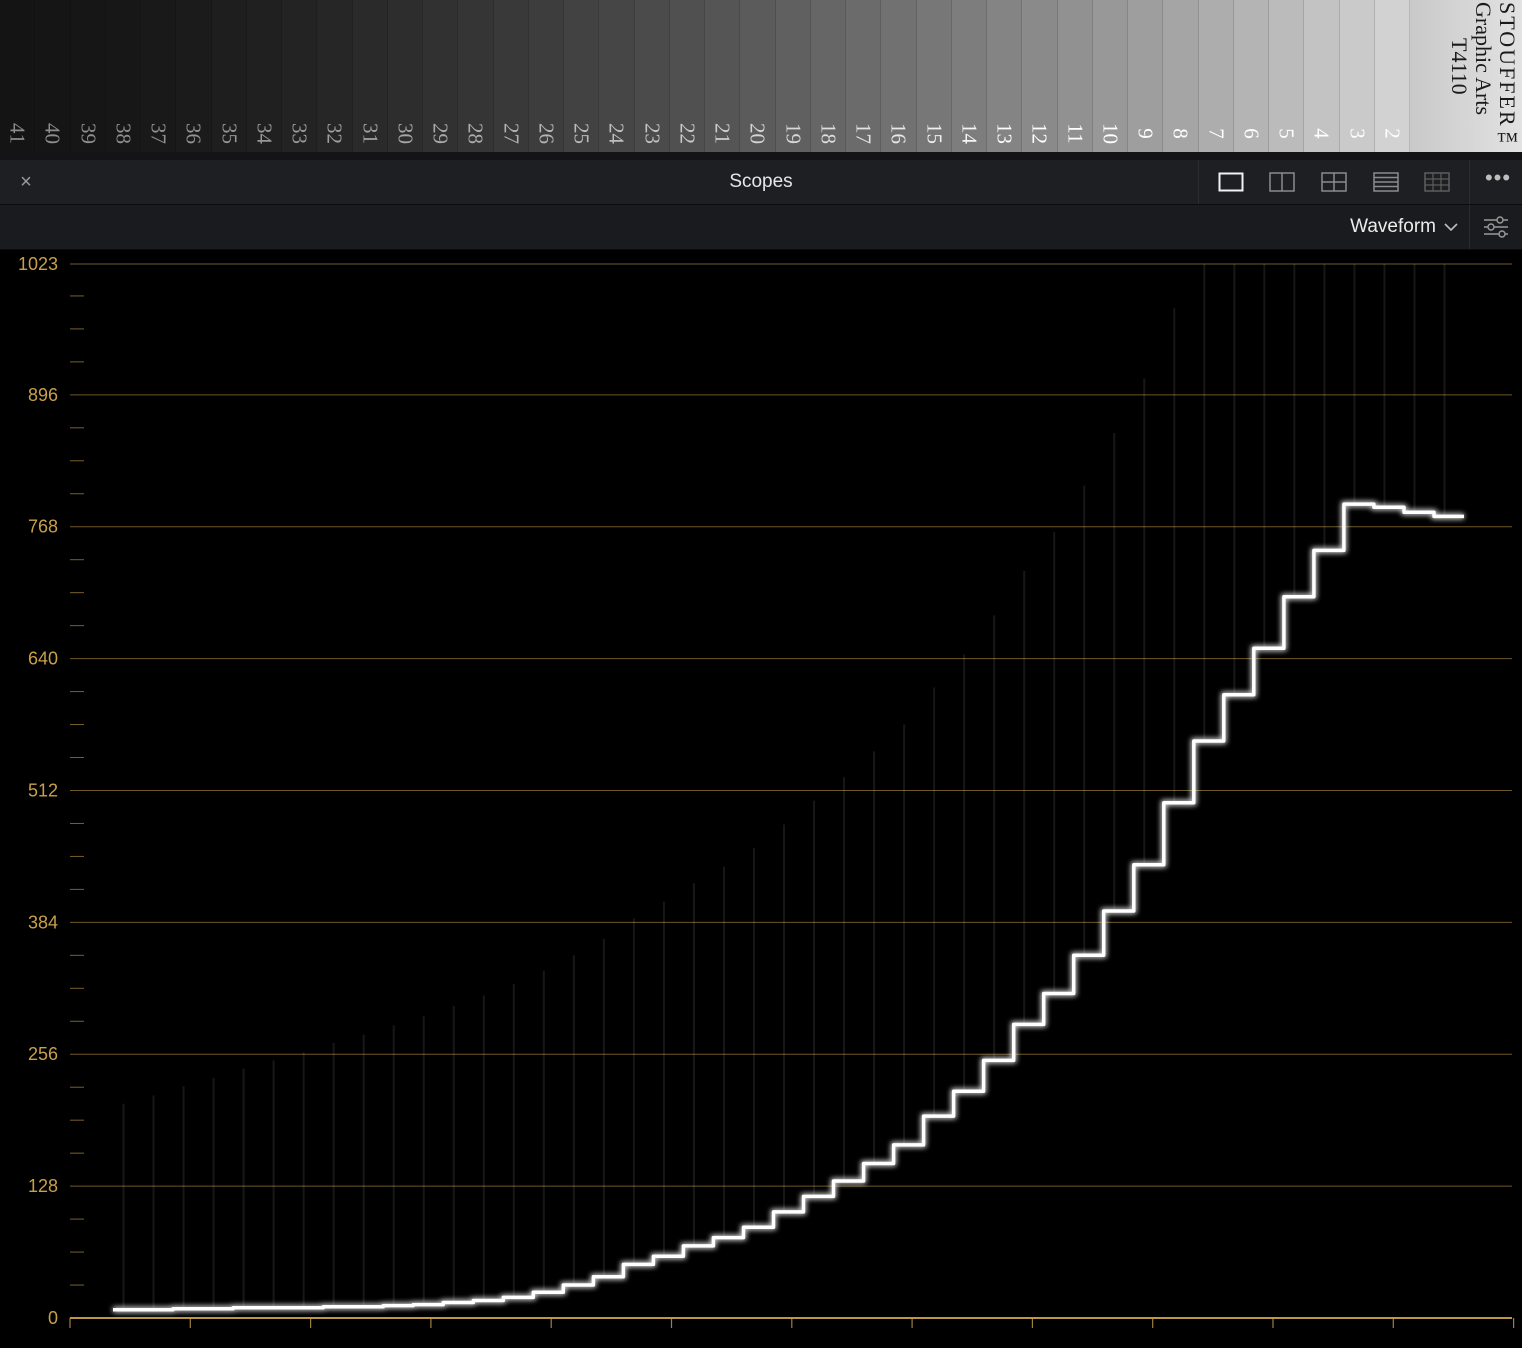 Image resolution: width=1522 pixels, height=1348 pixels. I want to click on wedge-step-number: 22, so click(687, 133).